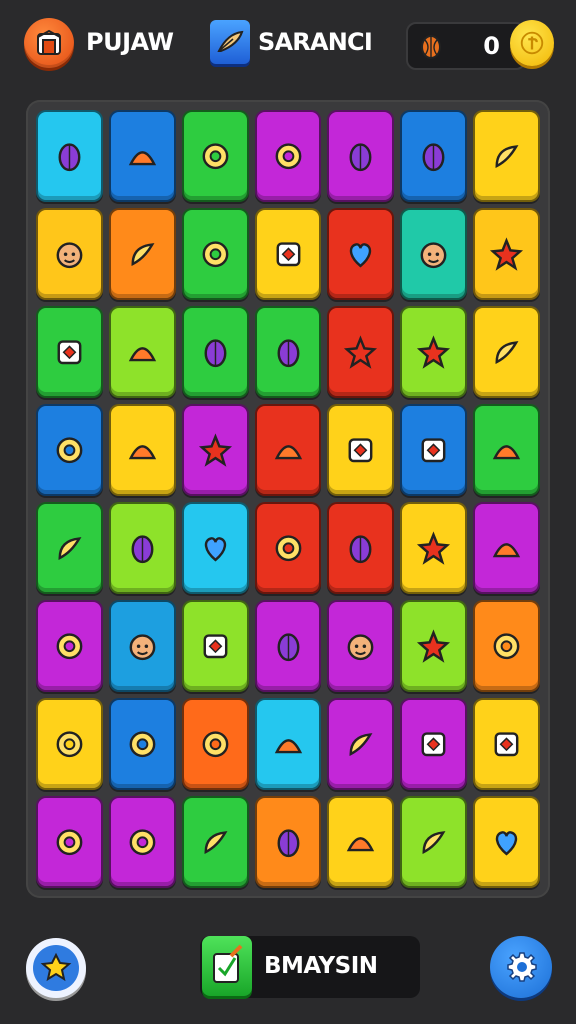  I want to click on moon-icon, so click(288, 647).